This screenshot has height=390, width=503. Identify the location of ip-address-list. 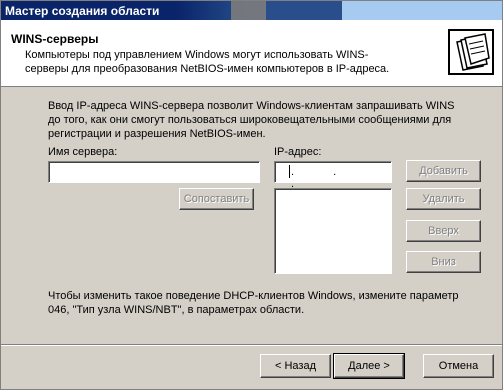
(333, 231).